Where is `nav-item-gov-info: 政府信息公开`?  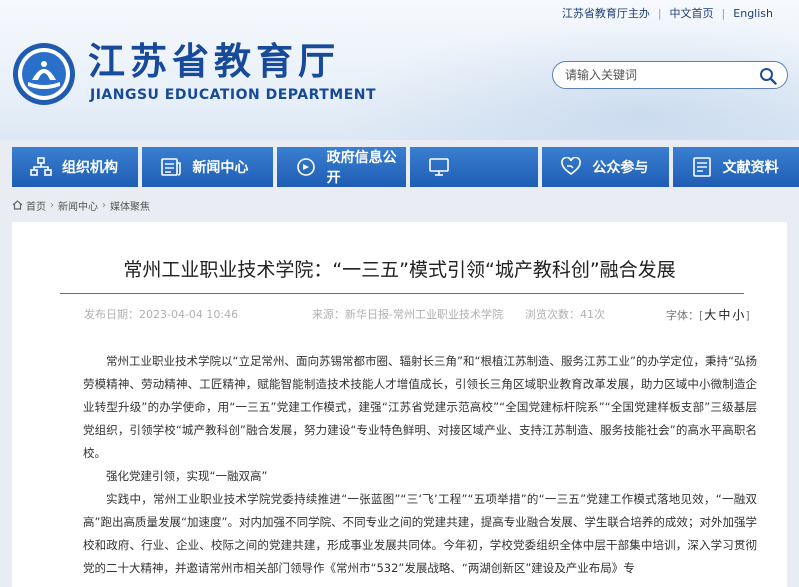 nav-item-gov-info: 政府信息公开 is located at coordinates (341, 167).